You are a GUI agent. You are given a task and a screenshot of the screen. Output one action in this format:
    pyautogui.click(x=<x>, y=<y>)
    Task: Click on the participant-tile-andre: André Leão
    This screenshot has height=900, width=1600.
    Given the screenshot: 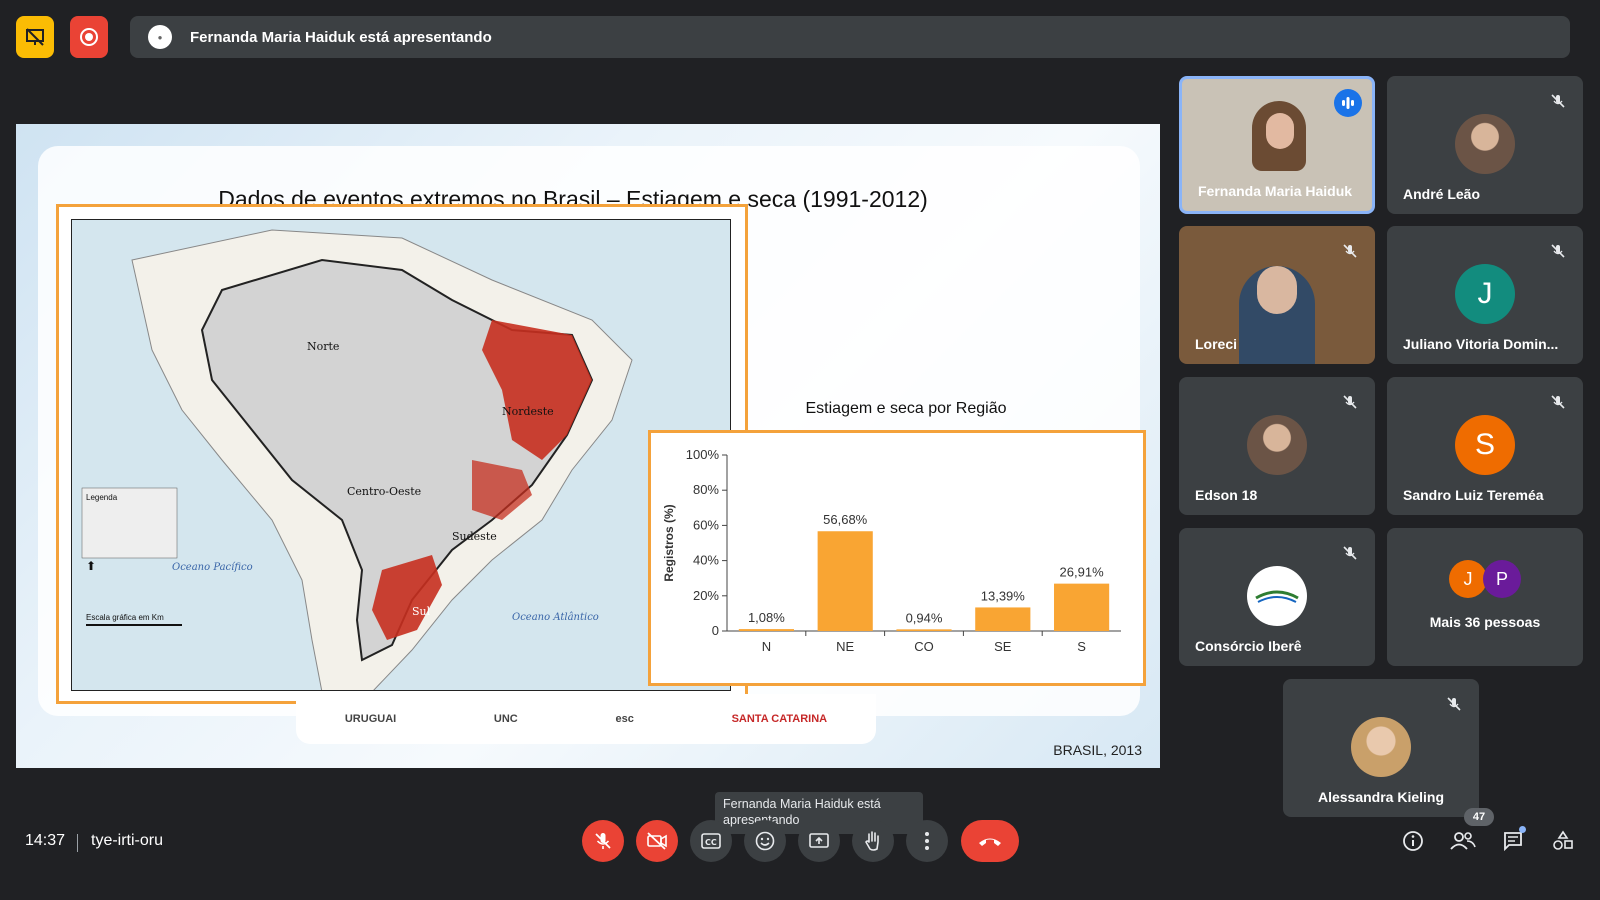 What is the action you would take?
    pyautogui.click(x=1485, y=145)
    